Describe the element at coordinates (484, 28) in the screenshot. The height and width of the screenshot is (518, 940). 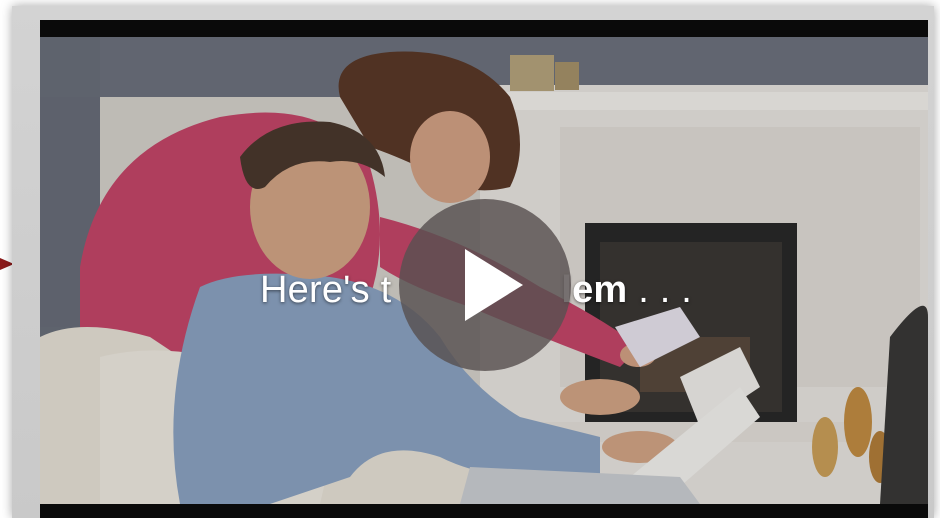
I see `letterbox-top` at that location.